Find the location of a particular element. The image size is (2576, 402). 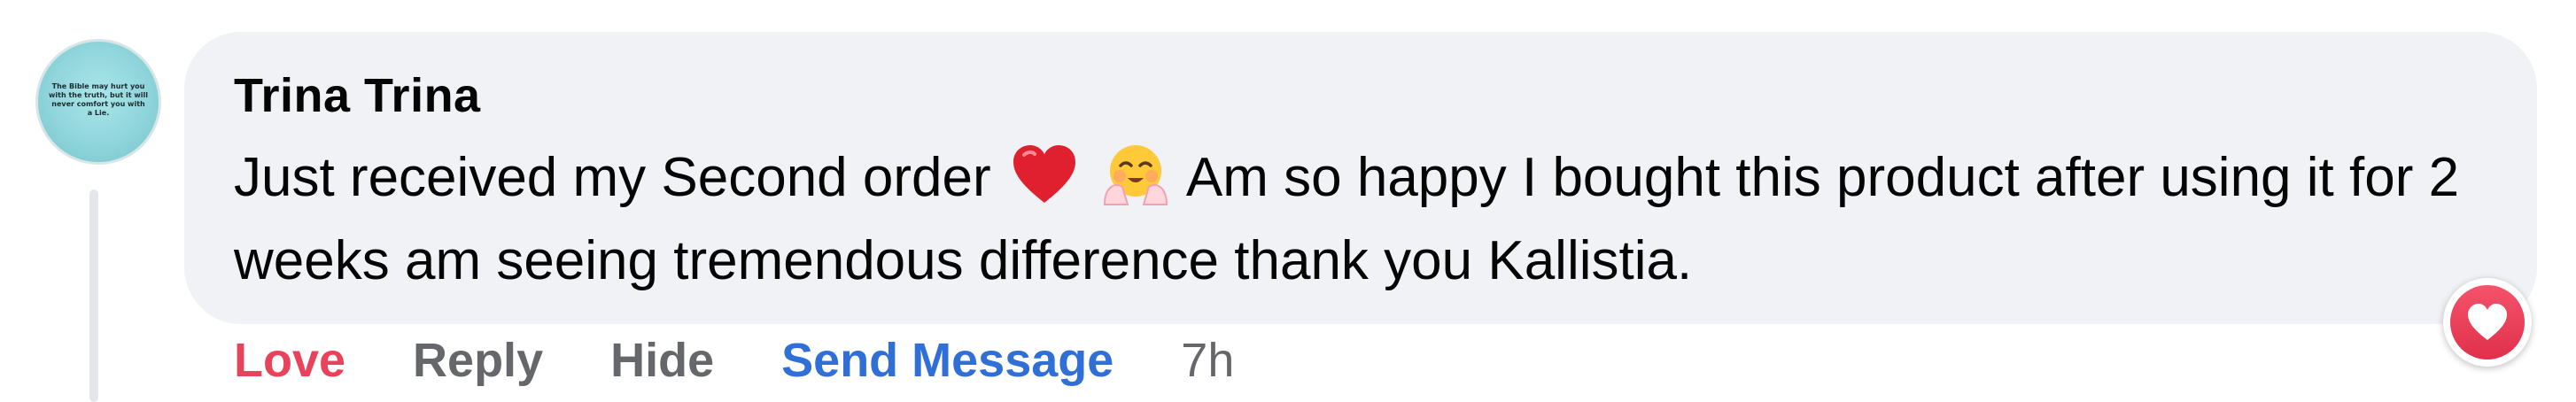

love-reaction is located at coordinates (2487, 322).